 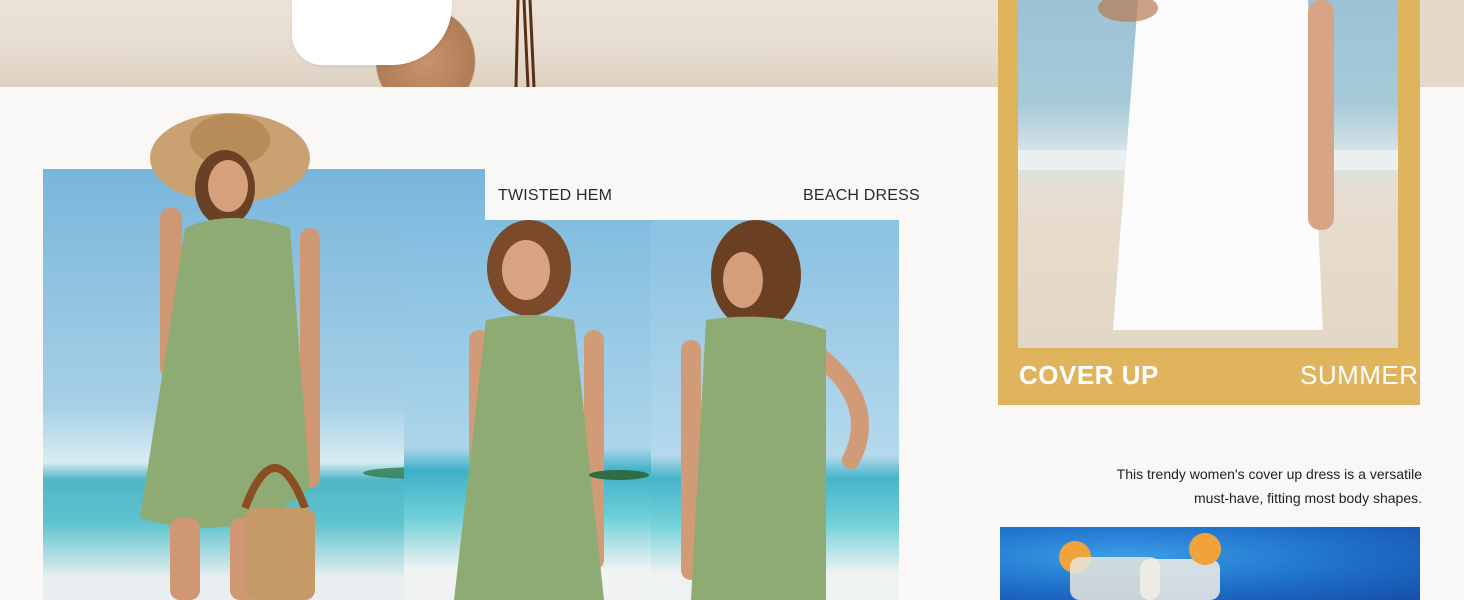 What do you see at coordinates (1308, 498) in the screenshot?
I see `description-line-2: must-have, fitting most body shapes.` at bounding box center [1308, 498].